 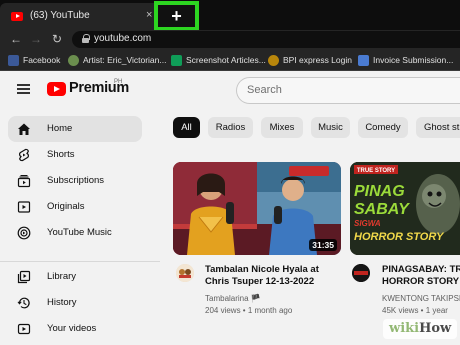 What do you see at coordinates (86, 38) in the screenshot?
I see `lock-icon` at bounding box center [86, 38].